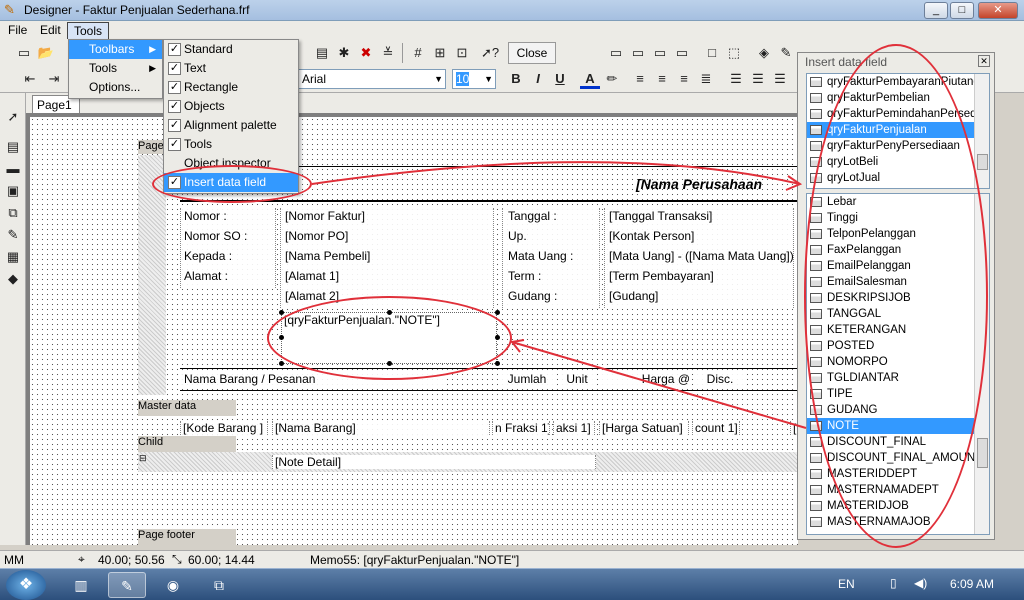 This screenshot has width=1024, height=600. I want to click on volume-icon: ◀), so click(920, 583).